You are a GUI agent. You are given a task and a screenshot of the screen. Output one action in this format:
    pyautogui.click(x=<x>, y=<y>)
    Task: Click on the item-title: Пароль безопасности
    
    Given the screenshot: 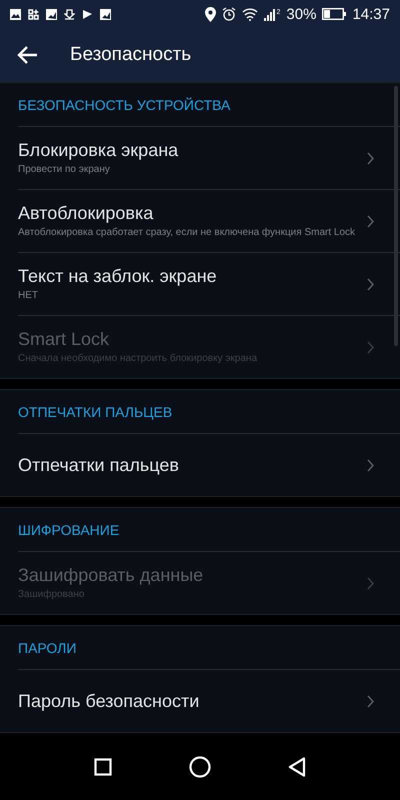 What is the action you would take?
    pyautogui.click(x=109, y=701)
    